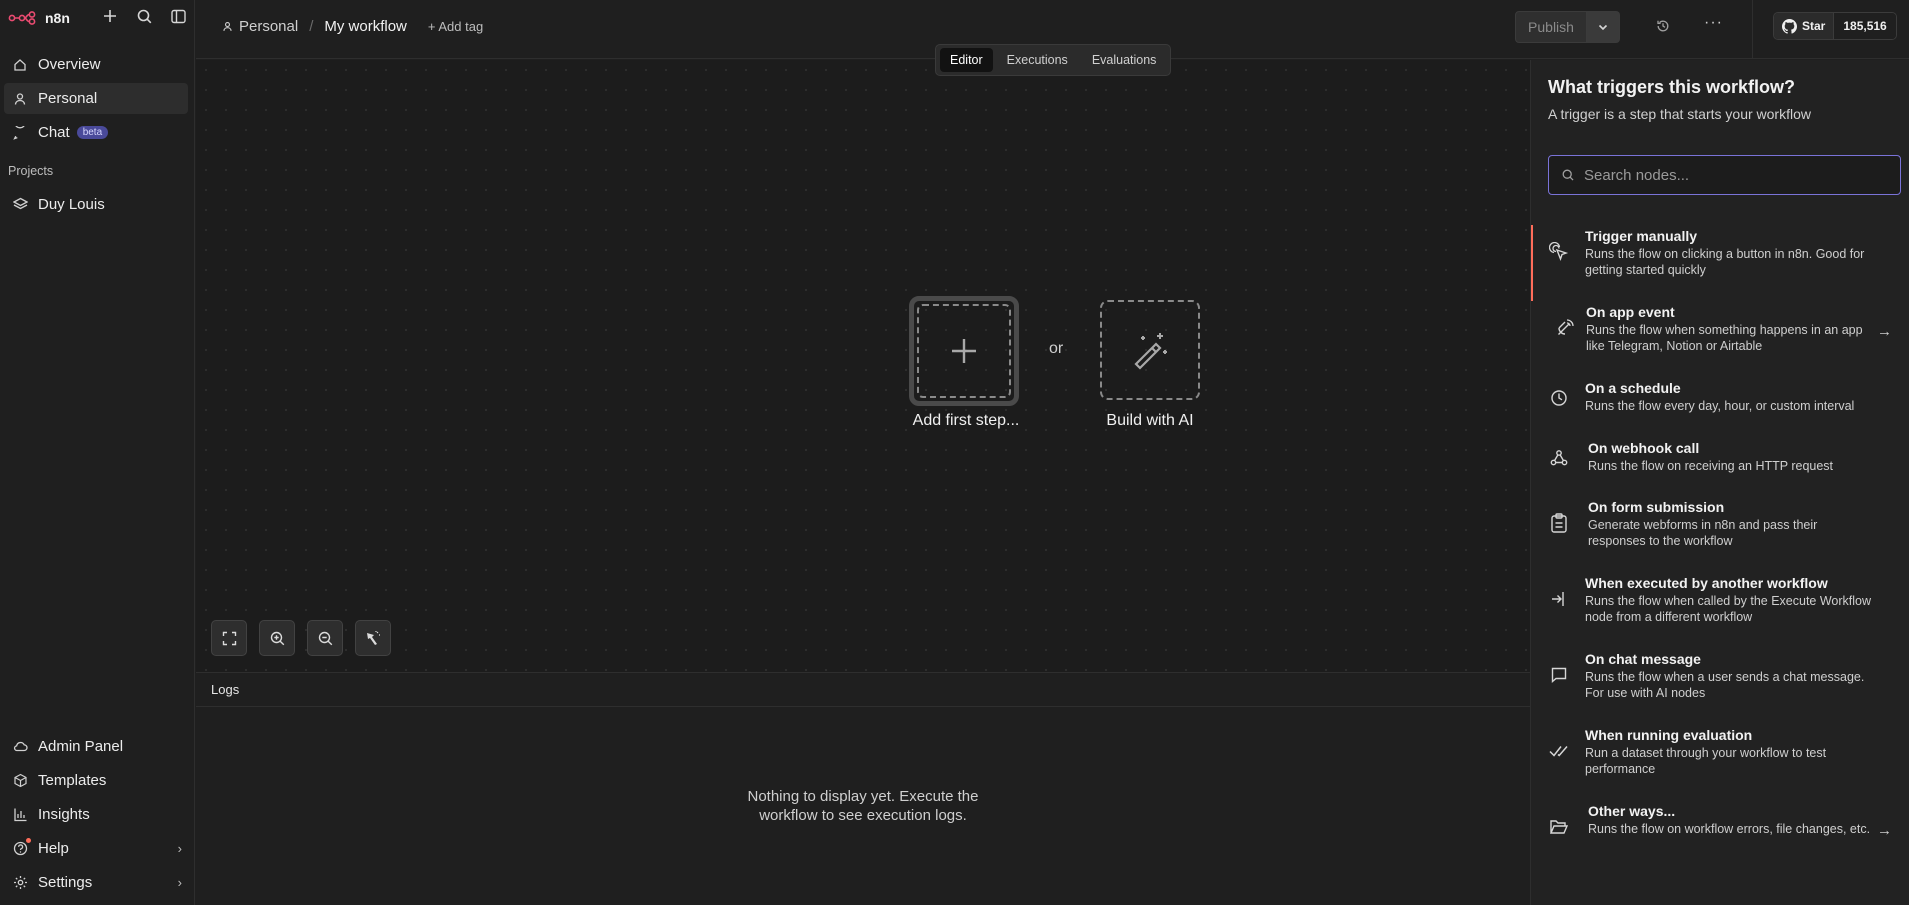 The height and width of the screenshot is (905, 1909). What do you see at coordinates (1663, 28) in the screenshot?
I see `history-icon` at bounding box center [1663, 28].